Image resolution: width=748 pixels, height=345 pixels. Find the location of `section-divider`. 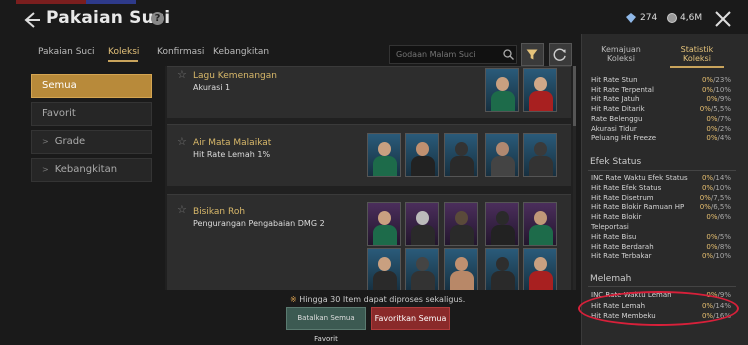

section-divider is located at coordinates (662, 286).